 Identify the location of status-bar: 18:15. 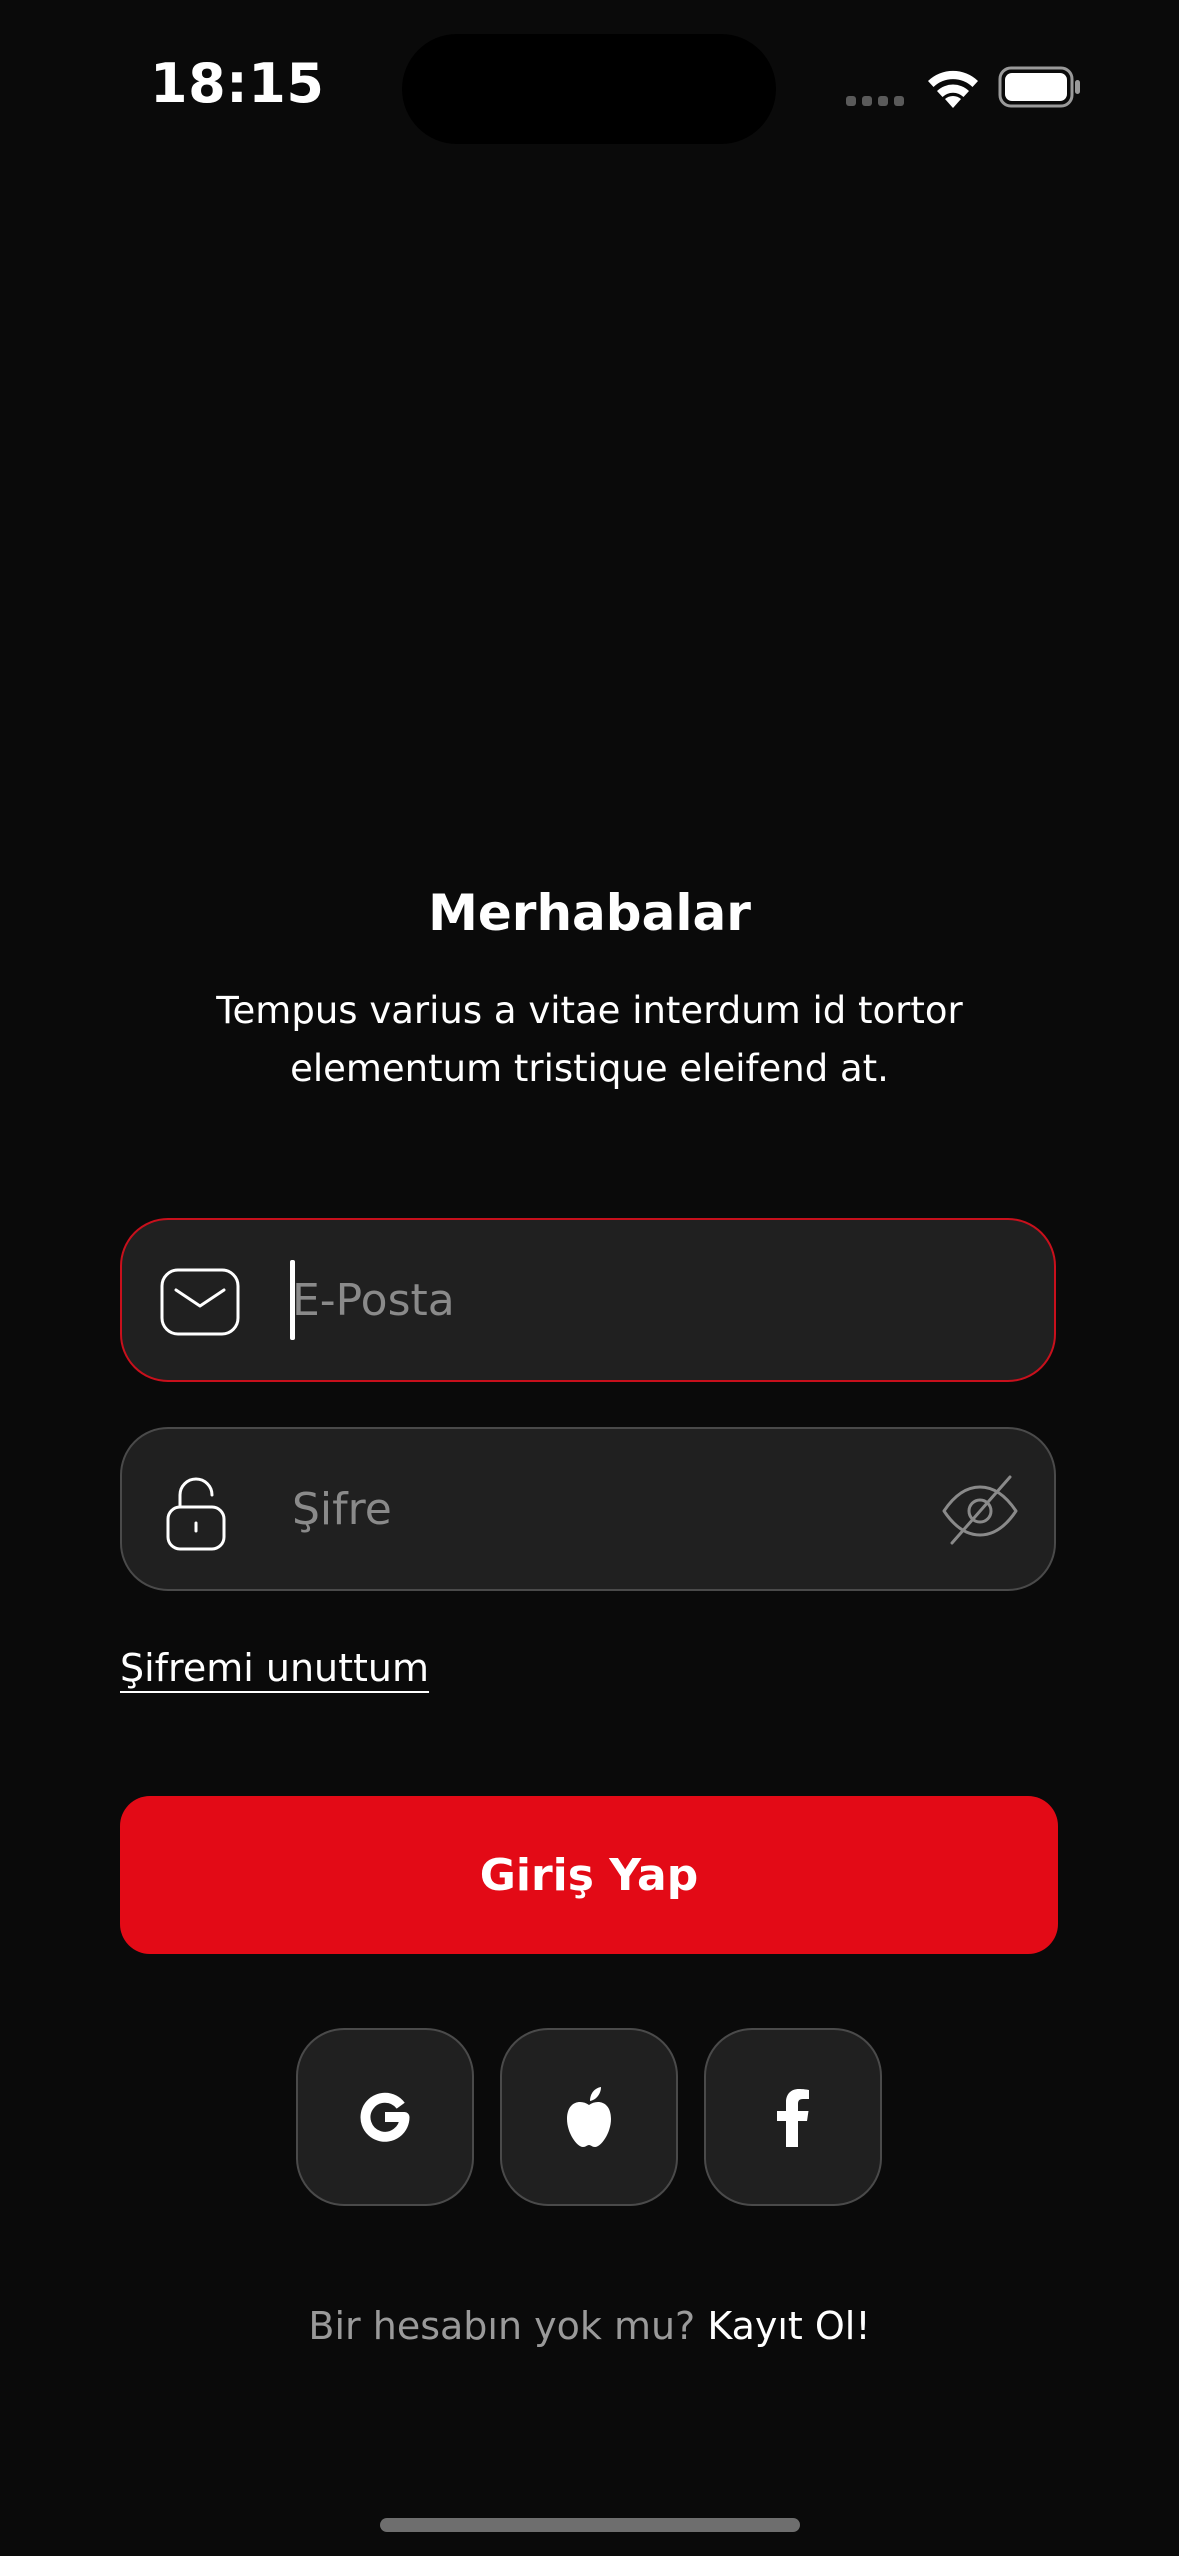
(589, 90).